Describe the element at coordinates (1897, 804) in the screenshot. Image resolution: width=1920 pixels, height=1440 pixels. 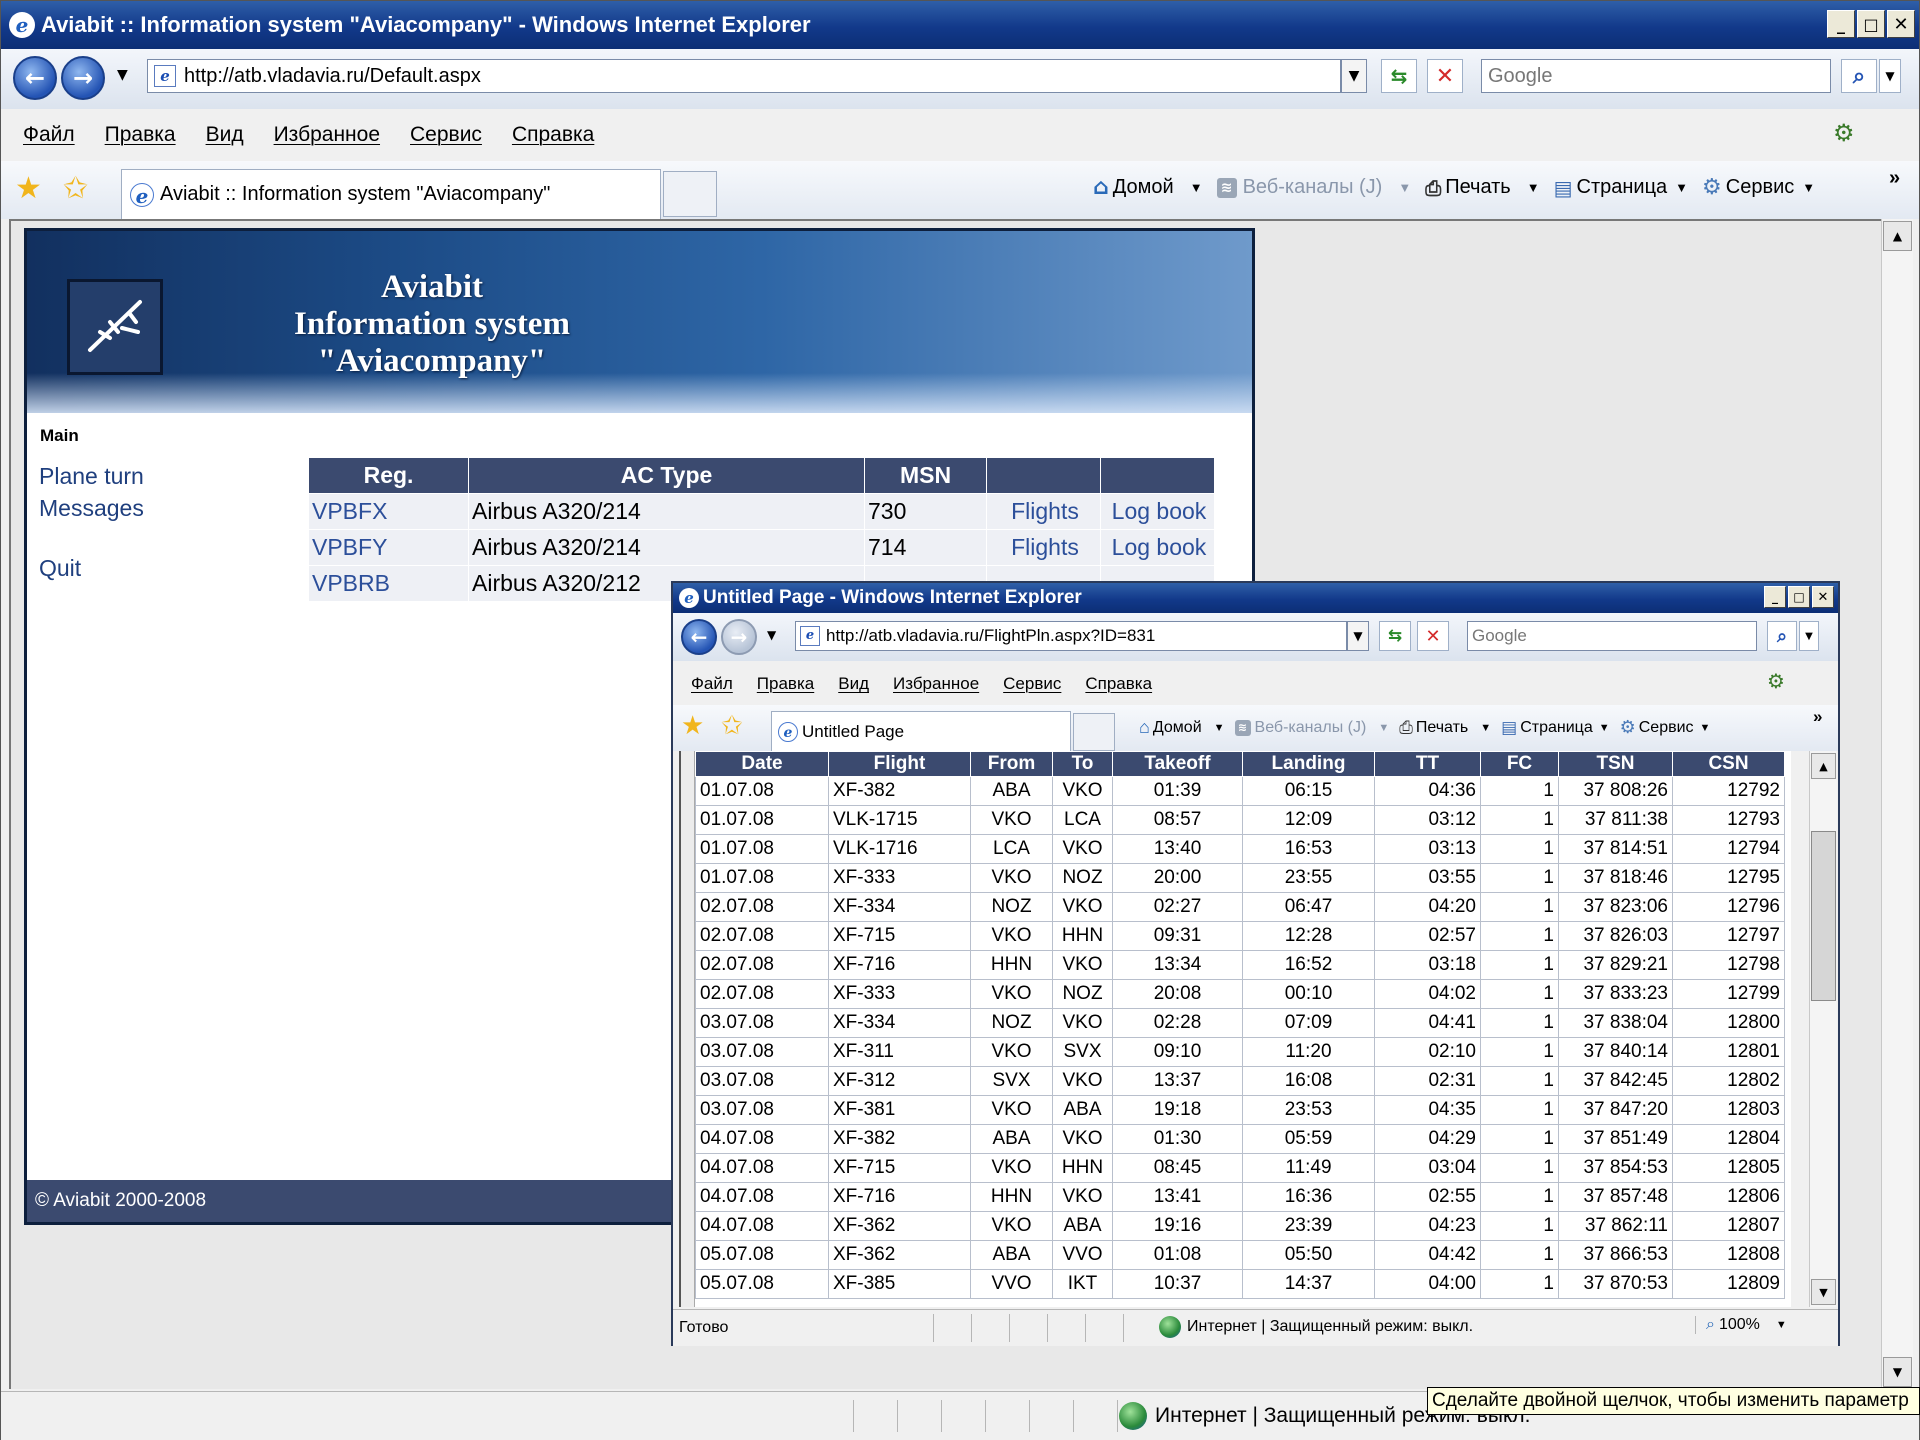
I see `main-scrollbar: ▲ ▼` at that location.